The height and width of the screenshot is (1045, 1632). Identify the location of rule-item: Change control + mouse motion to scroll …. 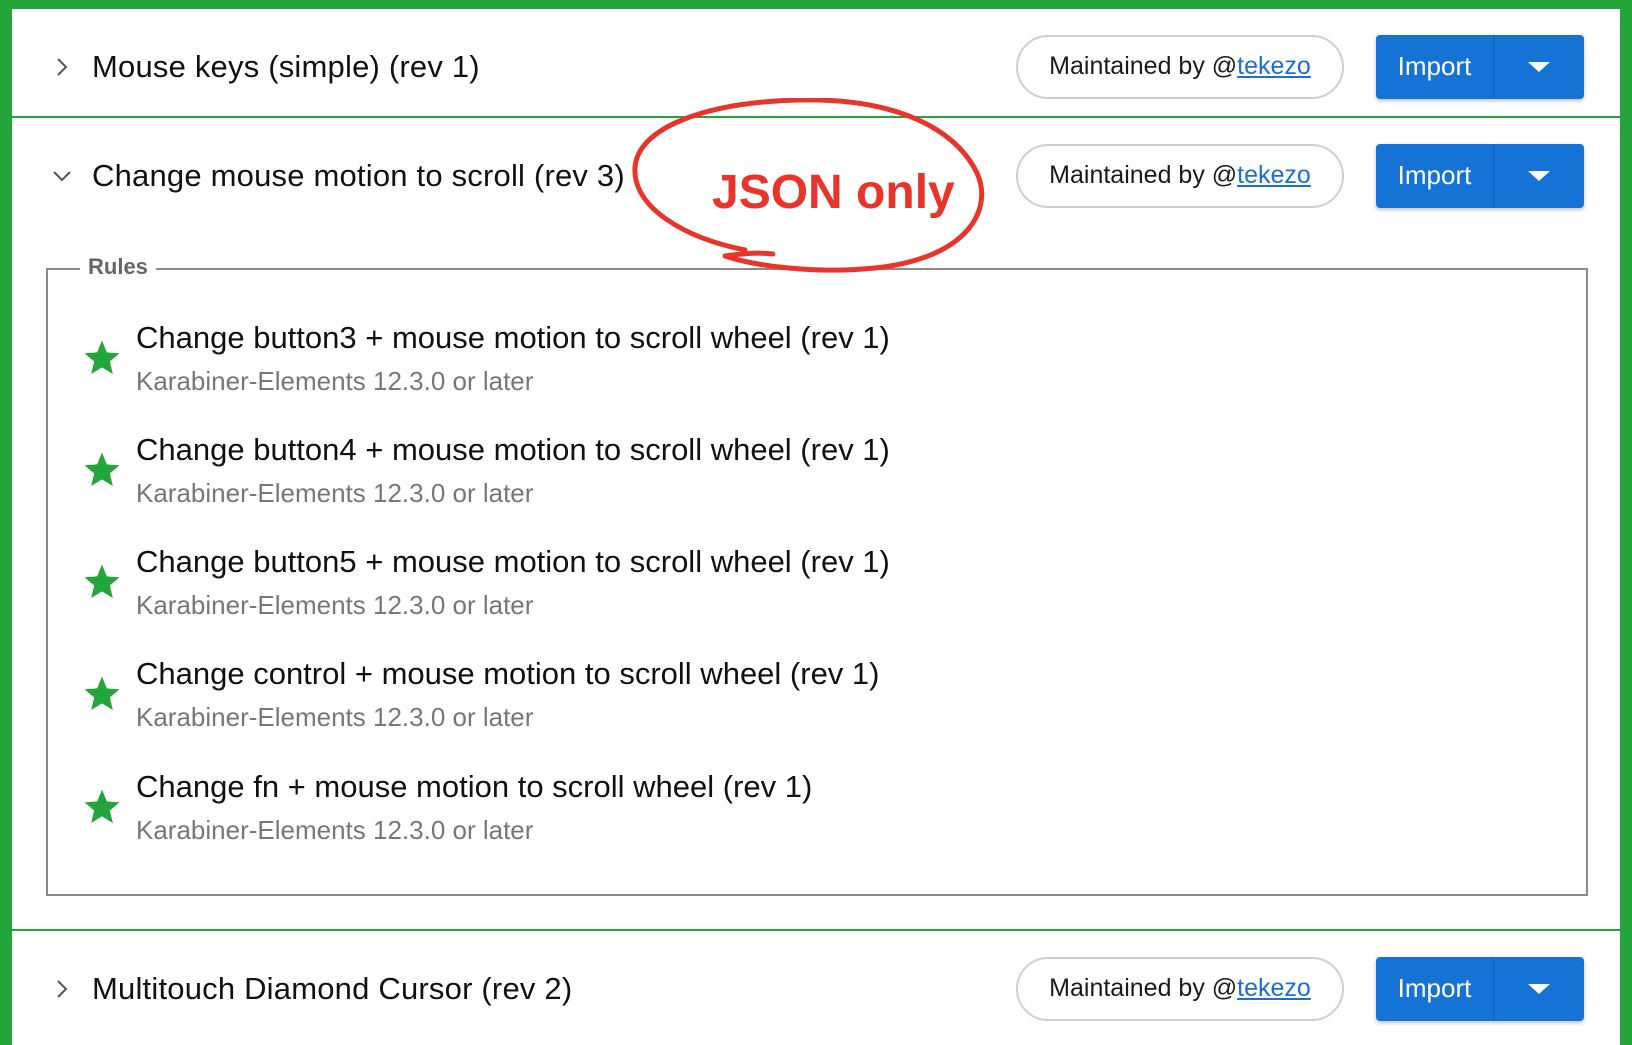
(782, 701).